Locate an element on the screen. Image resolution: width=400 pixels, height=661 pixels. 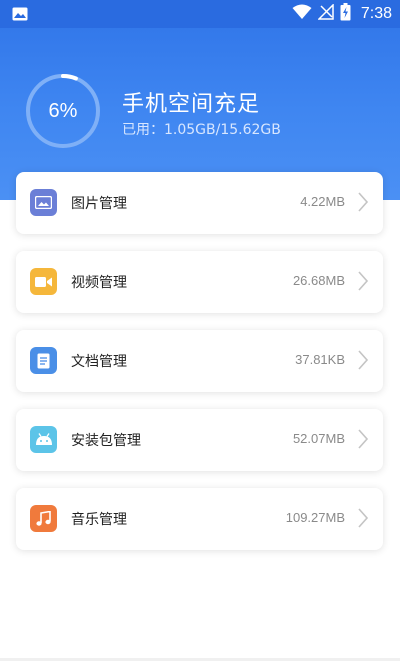
category-item-packages: 安装包管理 52.07MB is located at coordinates (199, 440).